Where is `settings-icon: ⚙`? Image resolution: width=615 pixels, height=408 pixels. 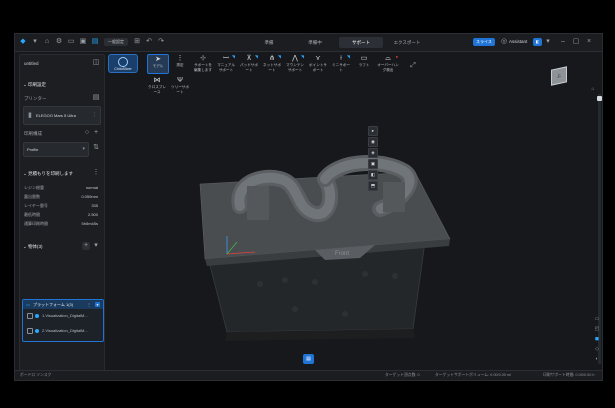
settings-icon: ⚙ is located at coordinates (59, 42).